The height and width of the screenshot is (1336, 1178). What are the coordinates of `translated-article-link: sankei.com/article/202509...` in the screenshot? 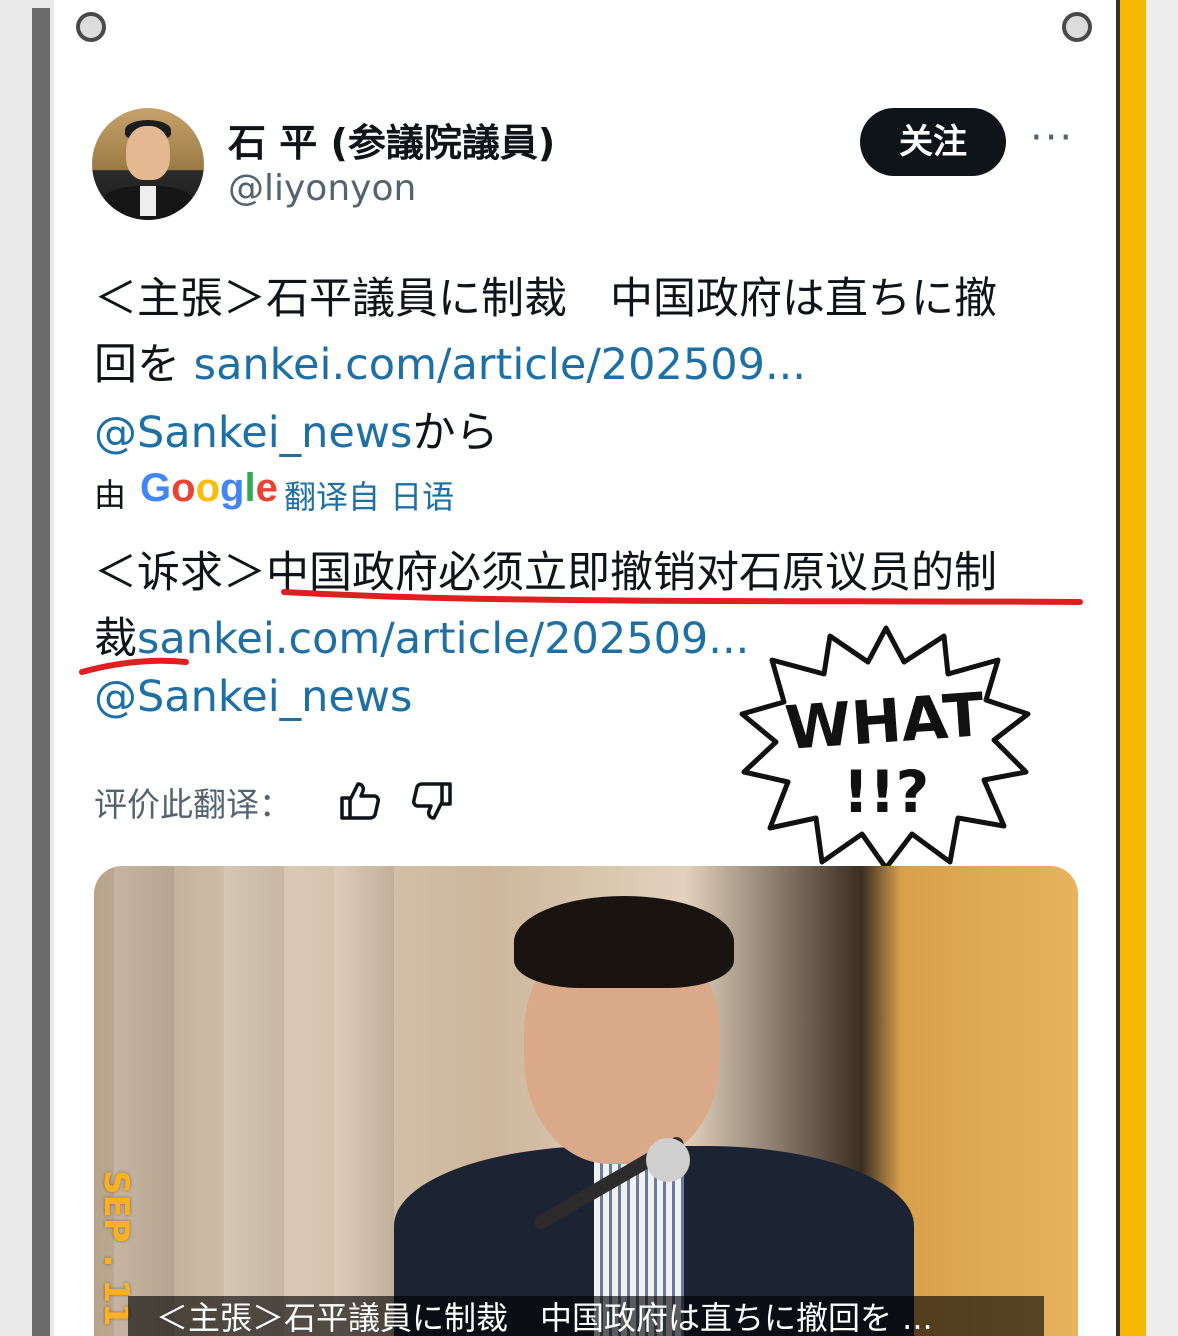 It's located at (443, 639).